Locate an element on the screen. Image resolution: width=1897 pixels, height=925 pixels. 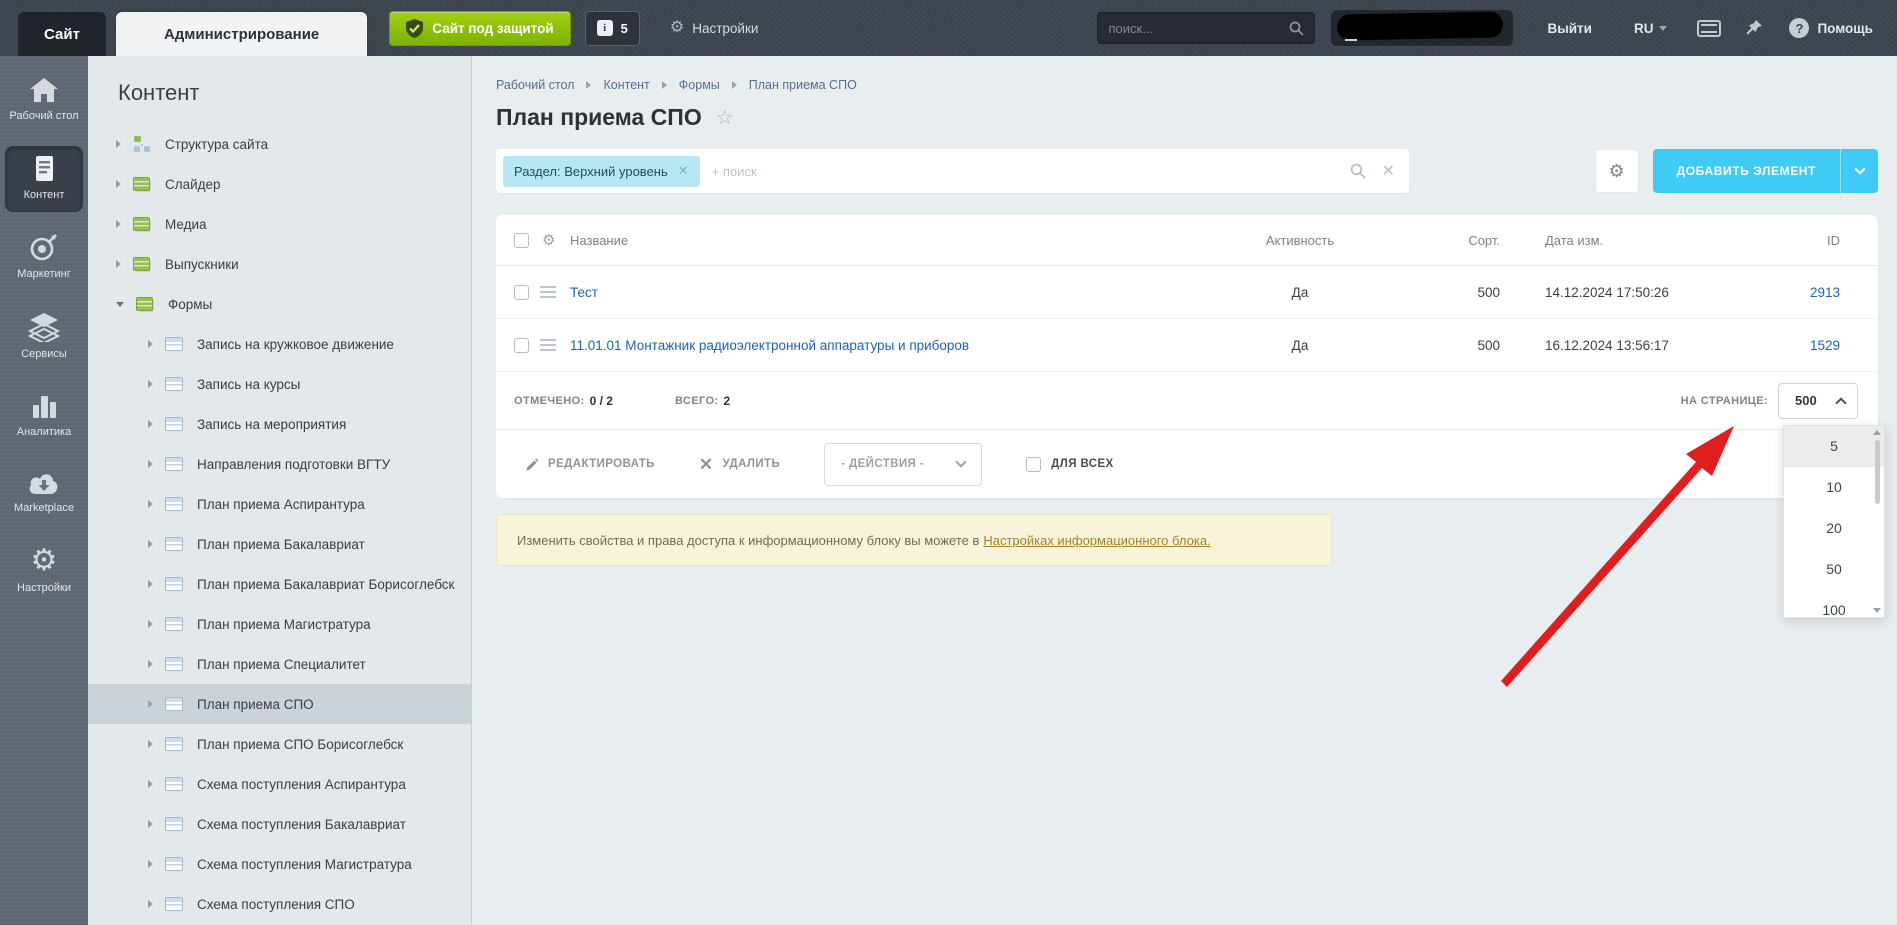
tree-item-plan-priema-spo: План приема СПО is located at coordinates (279, 704).